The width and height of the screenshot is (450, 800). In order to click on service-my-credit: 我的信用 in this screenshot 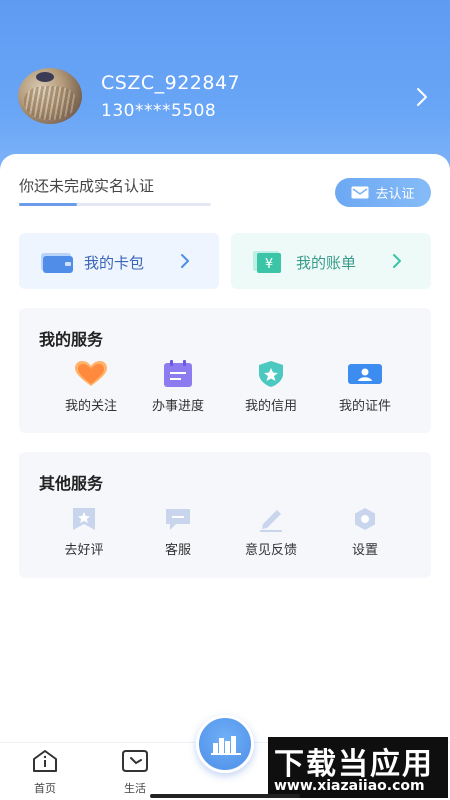, I will do `click(271, 387)`.